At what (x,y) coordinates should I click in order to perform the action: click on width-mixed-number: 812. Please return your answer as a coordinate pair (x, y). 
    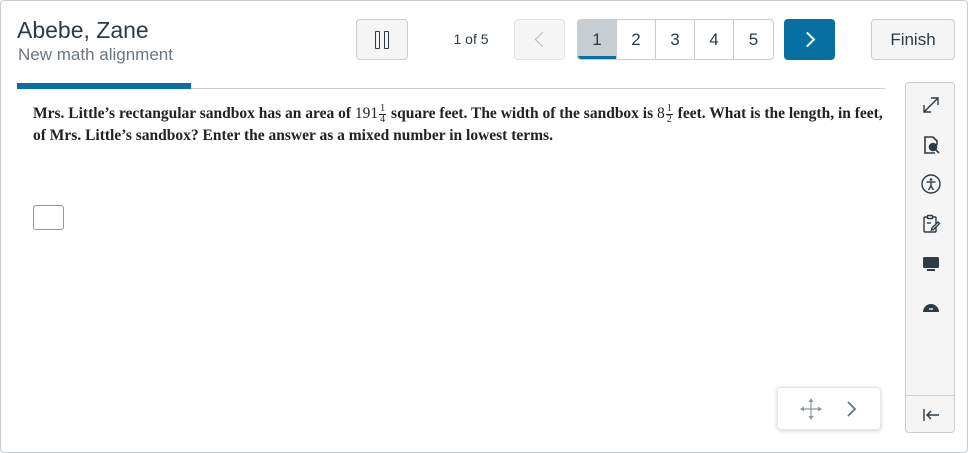
    Looking at the image, I should click on (665, 113).